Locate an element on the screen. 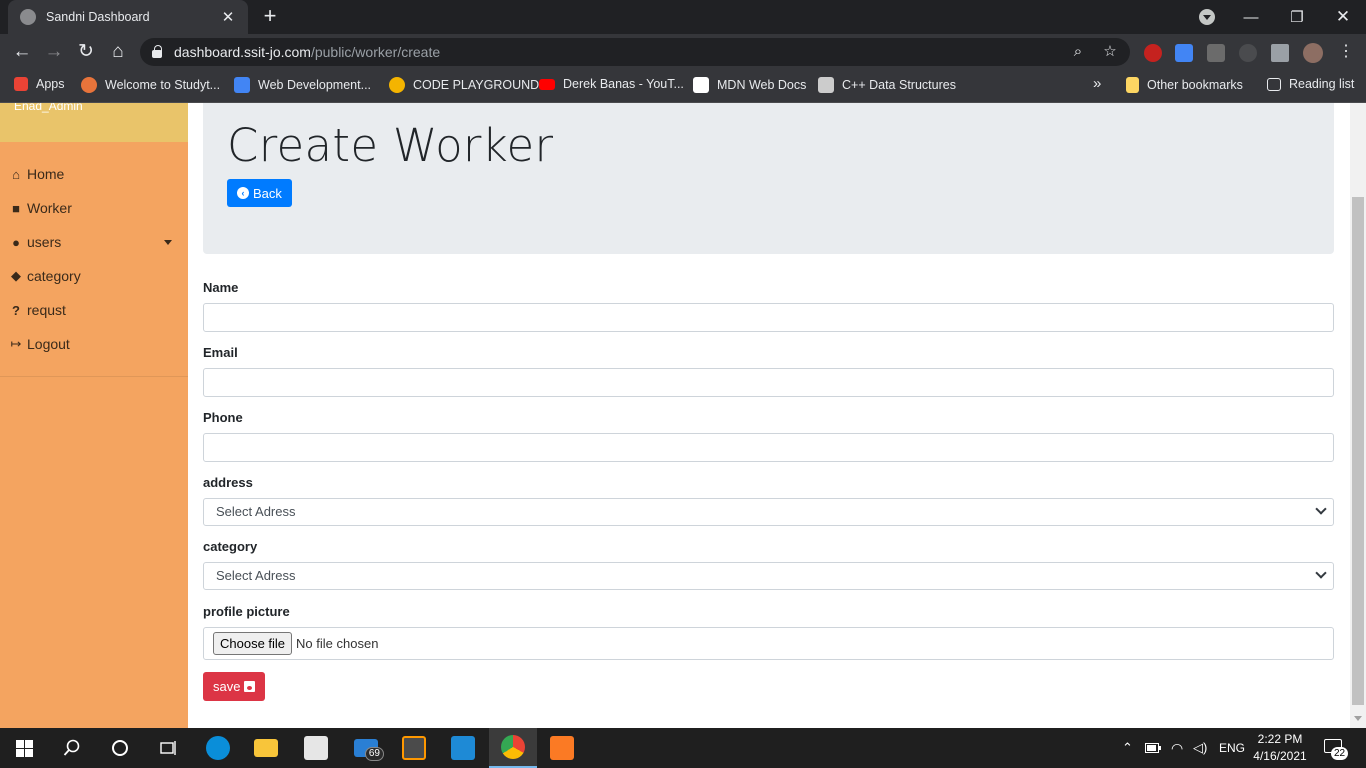  question-icon: ? is located at coordinates (16, 310).